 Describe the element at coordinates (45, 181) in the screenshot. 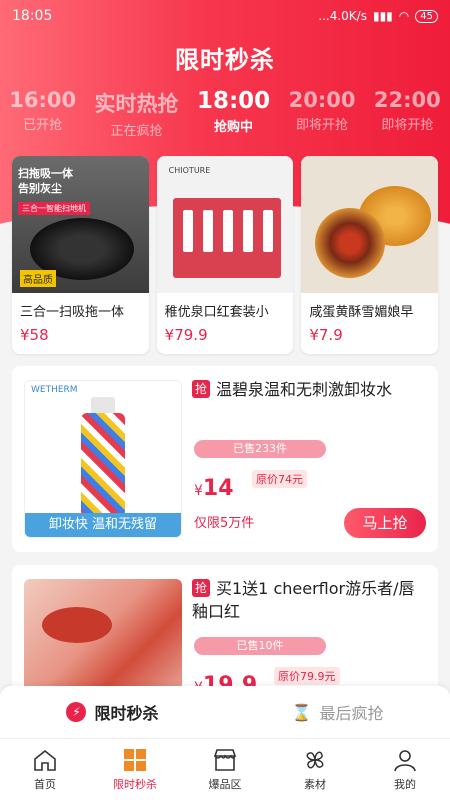

I see `image-caption: 扫拖吸一体 告别灰尘` at that location.